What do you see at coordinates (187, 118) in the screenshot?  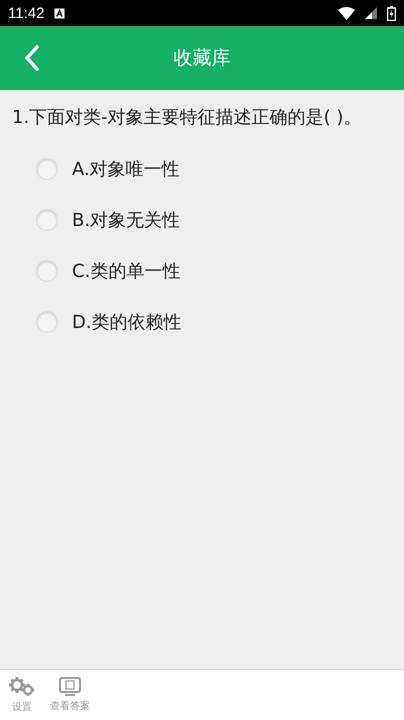 I see `question-text: 1.下面对类-对象主要特征描述正确的是( )。` at bounding box center [187, 118].